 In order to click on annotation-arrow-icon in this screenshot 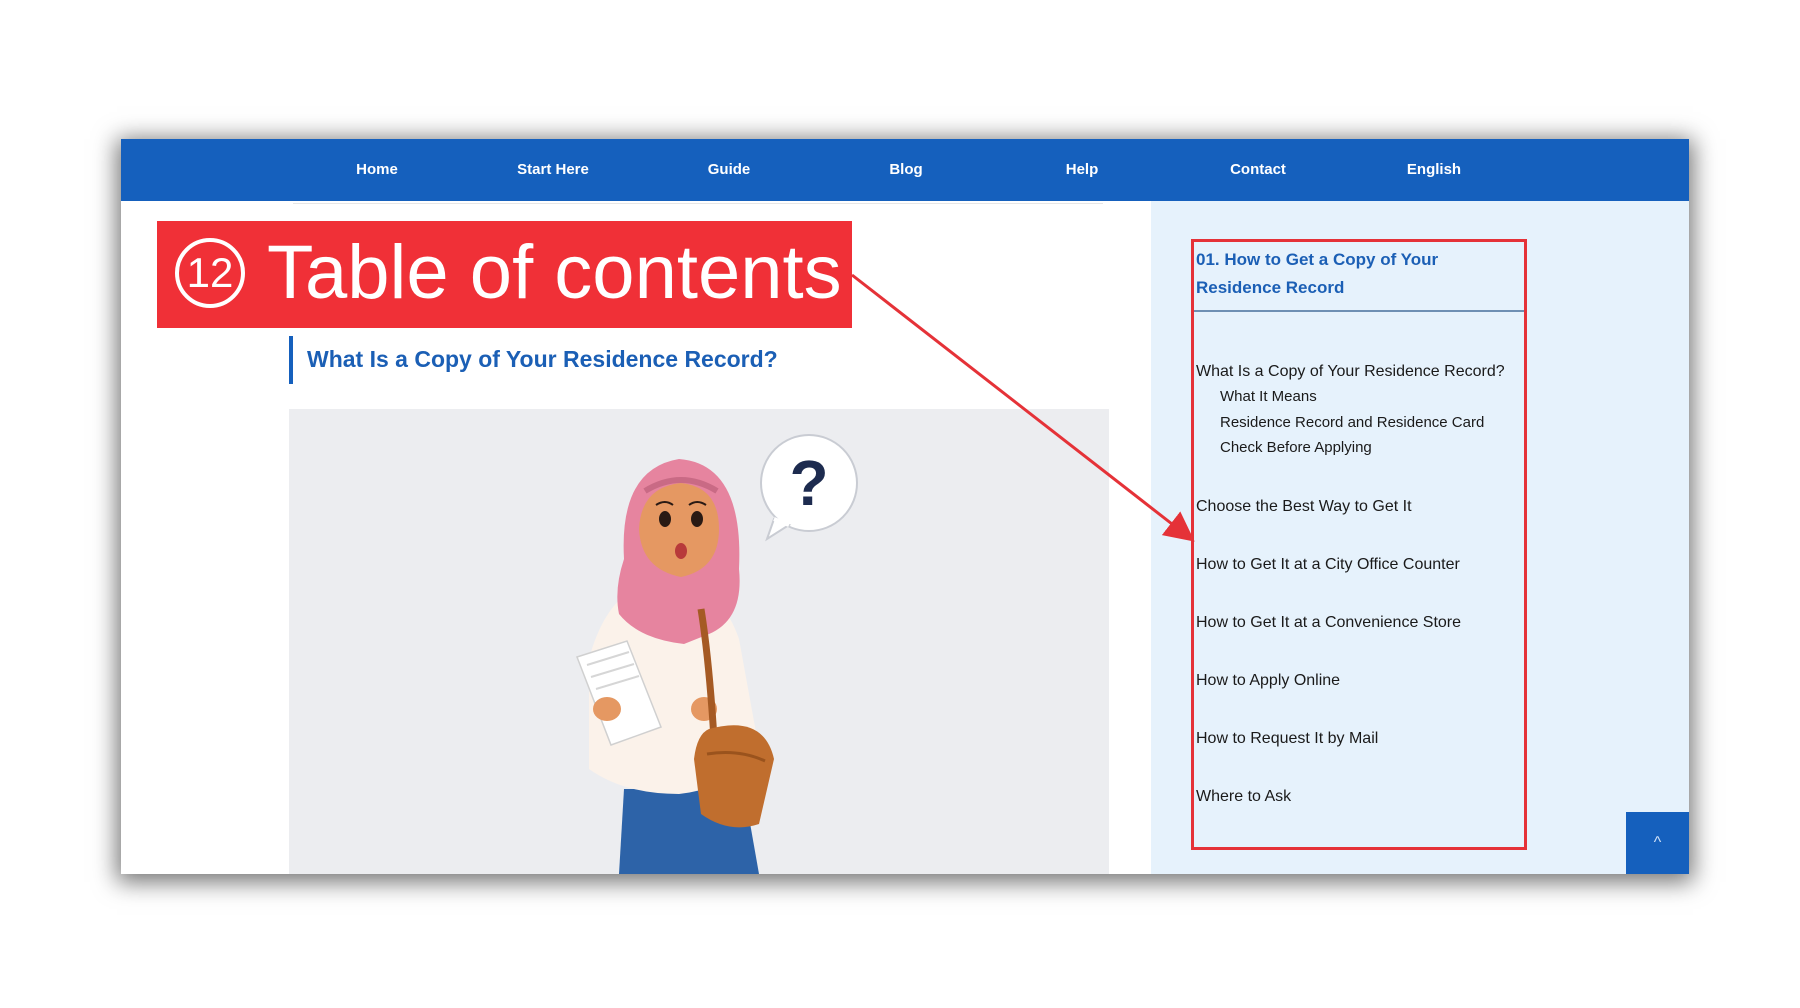, I will do `click(1023, 407)`.